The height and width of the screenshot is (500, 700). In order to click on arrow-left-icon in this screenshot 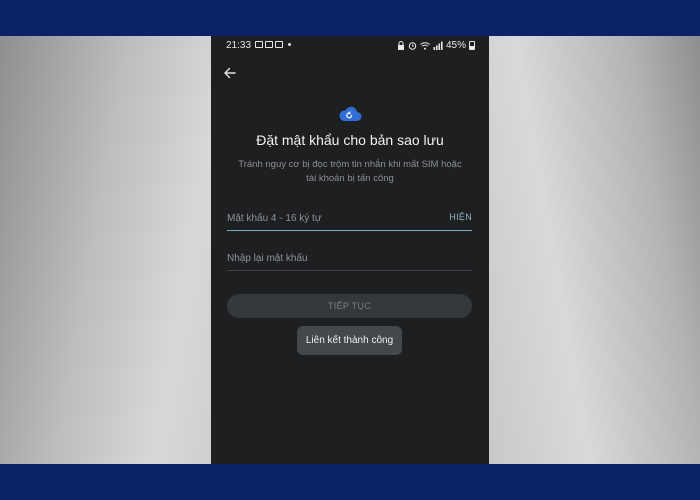, I will do `click(230, 73)`.